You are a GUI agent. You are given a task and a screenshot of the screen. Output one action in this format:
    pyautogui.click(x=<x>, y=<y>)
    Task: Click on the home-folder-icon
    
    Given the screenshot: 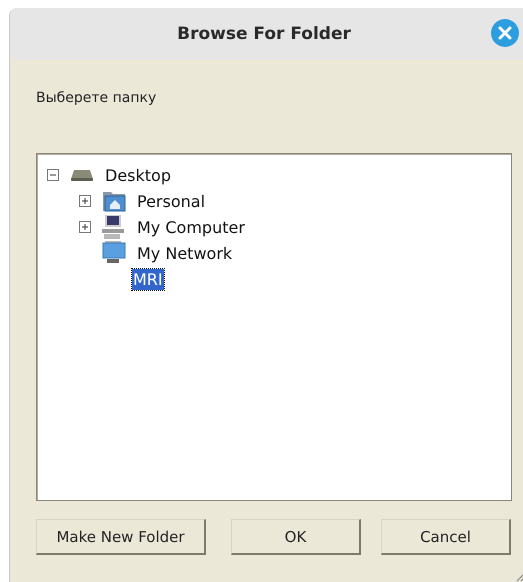 What is the action you would take?
    pyautogui.click(x=114, y=201)
    